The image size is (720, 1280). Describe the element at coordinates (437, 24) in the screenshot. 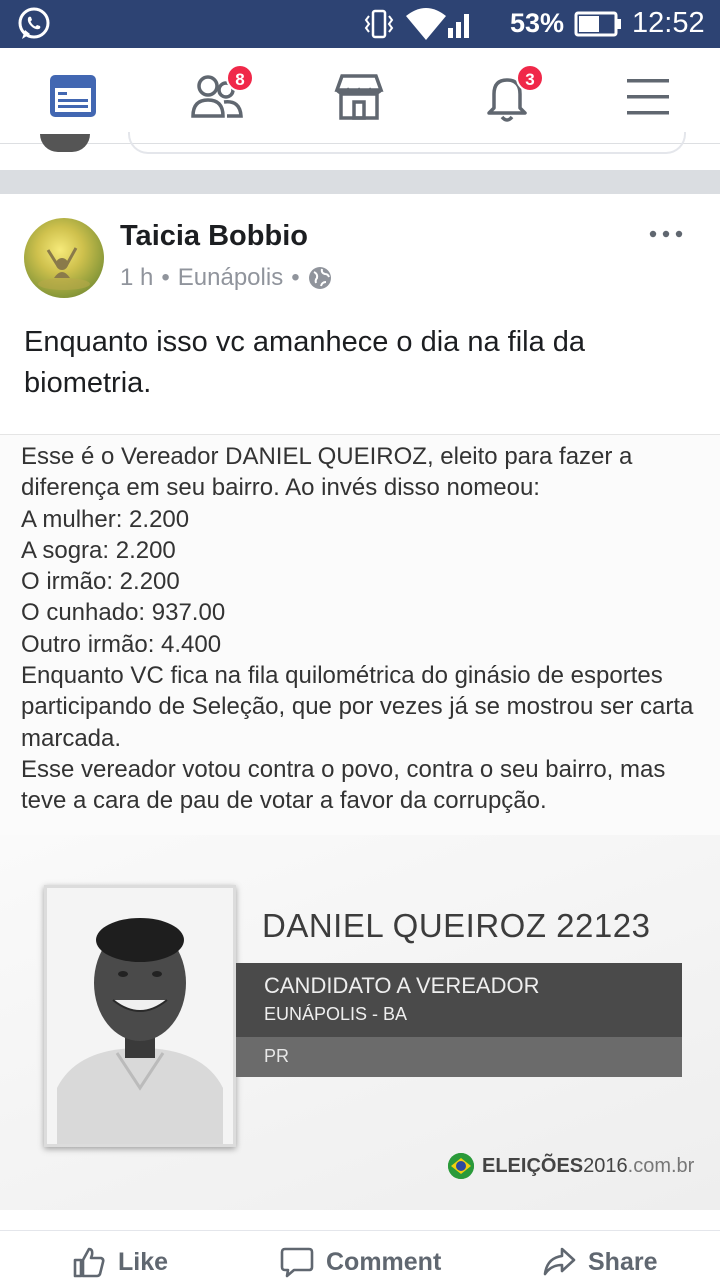

I see `wifi-icon` at that location.